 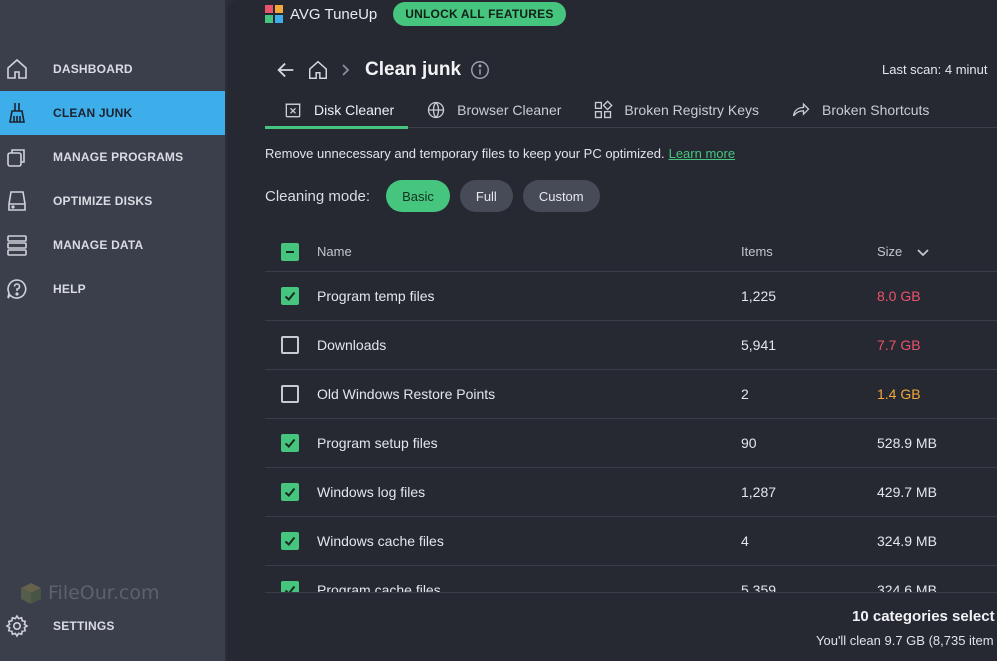 I want to click on summary-selected: 10 categories select, so click(x=923, y=616).